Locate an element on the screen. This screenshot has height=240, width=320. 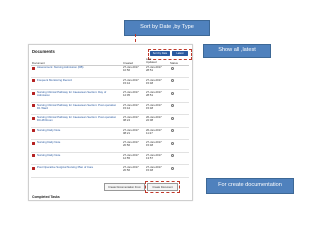
sort-button: Sort by Date is located at coordinates (160, 53).